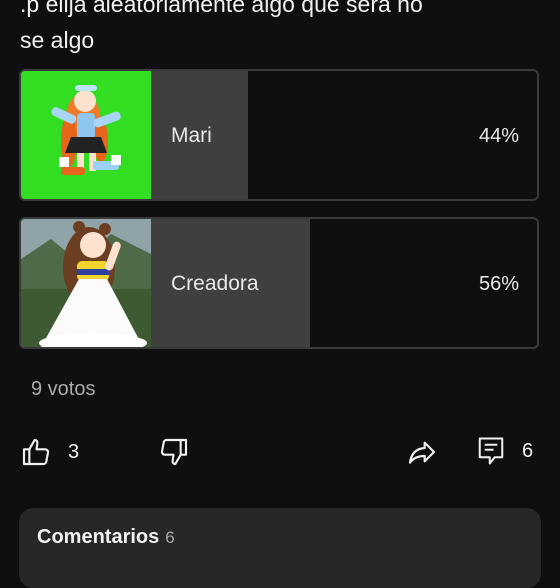  What do you see at coordinates (98, 537) in the screenshot?
I see `comments-title-label: Comentarios` at bounding box center [98, 537].